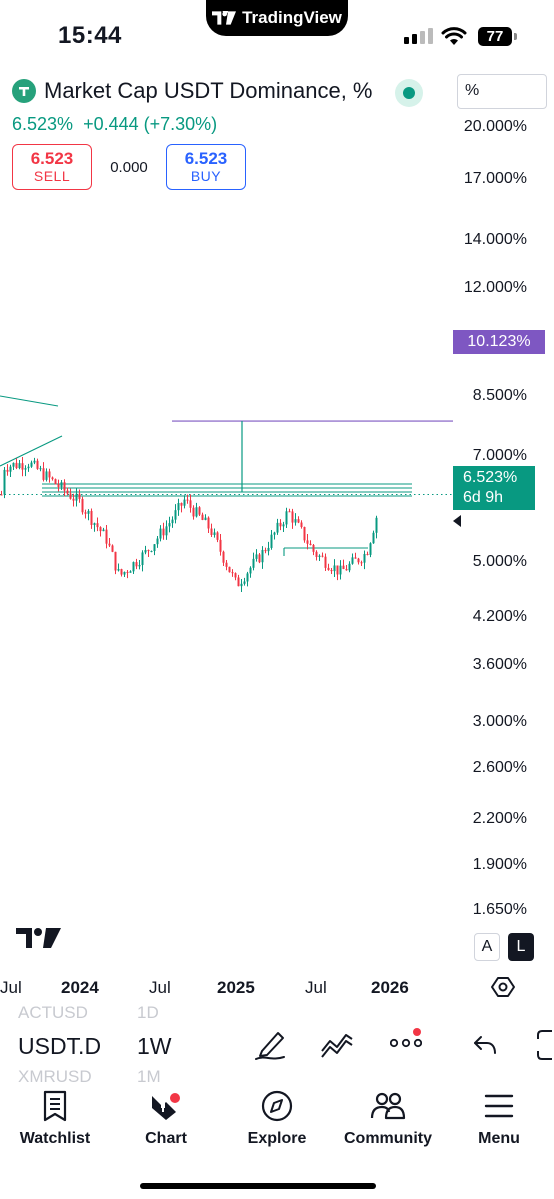 This screenshot has width=554, height=1199. What do you see at coordinates (499, 1119) in the screenshot?
I see `nav-menu: Menu` at bounding box center [499, 1119].